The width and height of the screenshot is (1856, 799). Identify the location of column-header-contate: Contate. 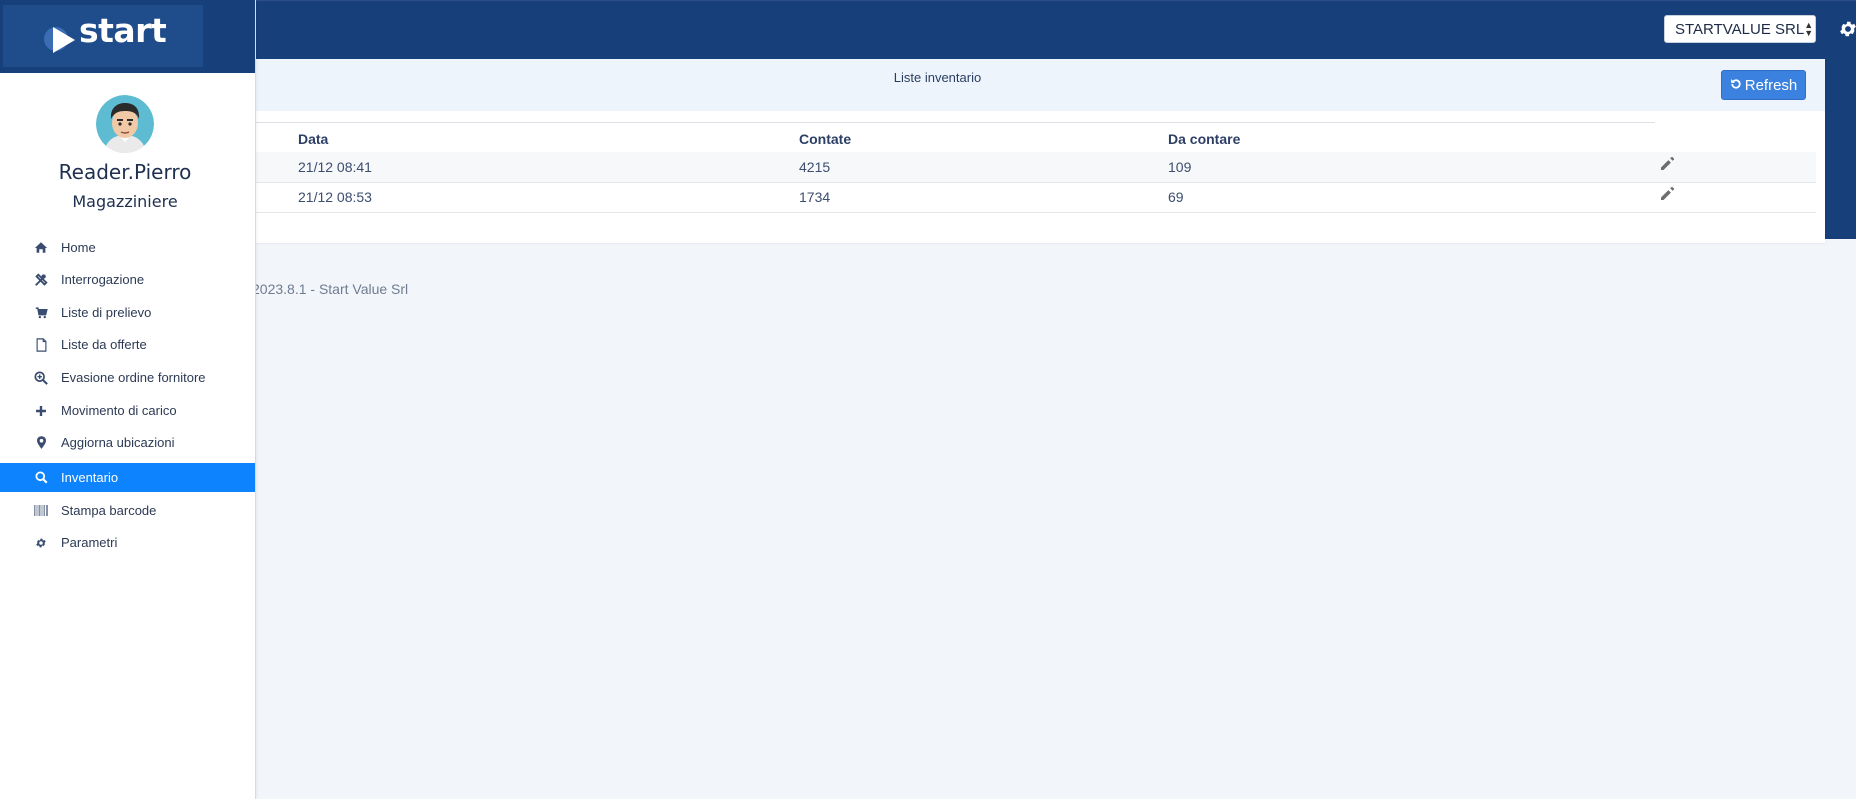
(825, 139).